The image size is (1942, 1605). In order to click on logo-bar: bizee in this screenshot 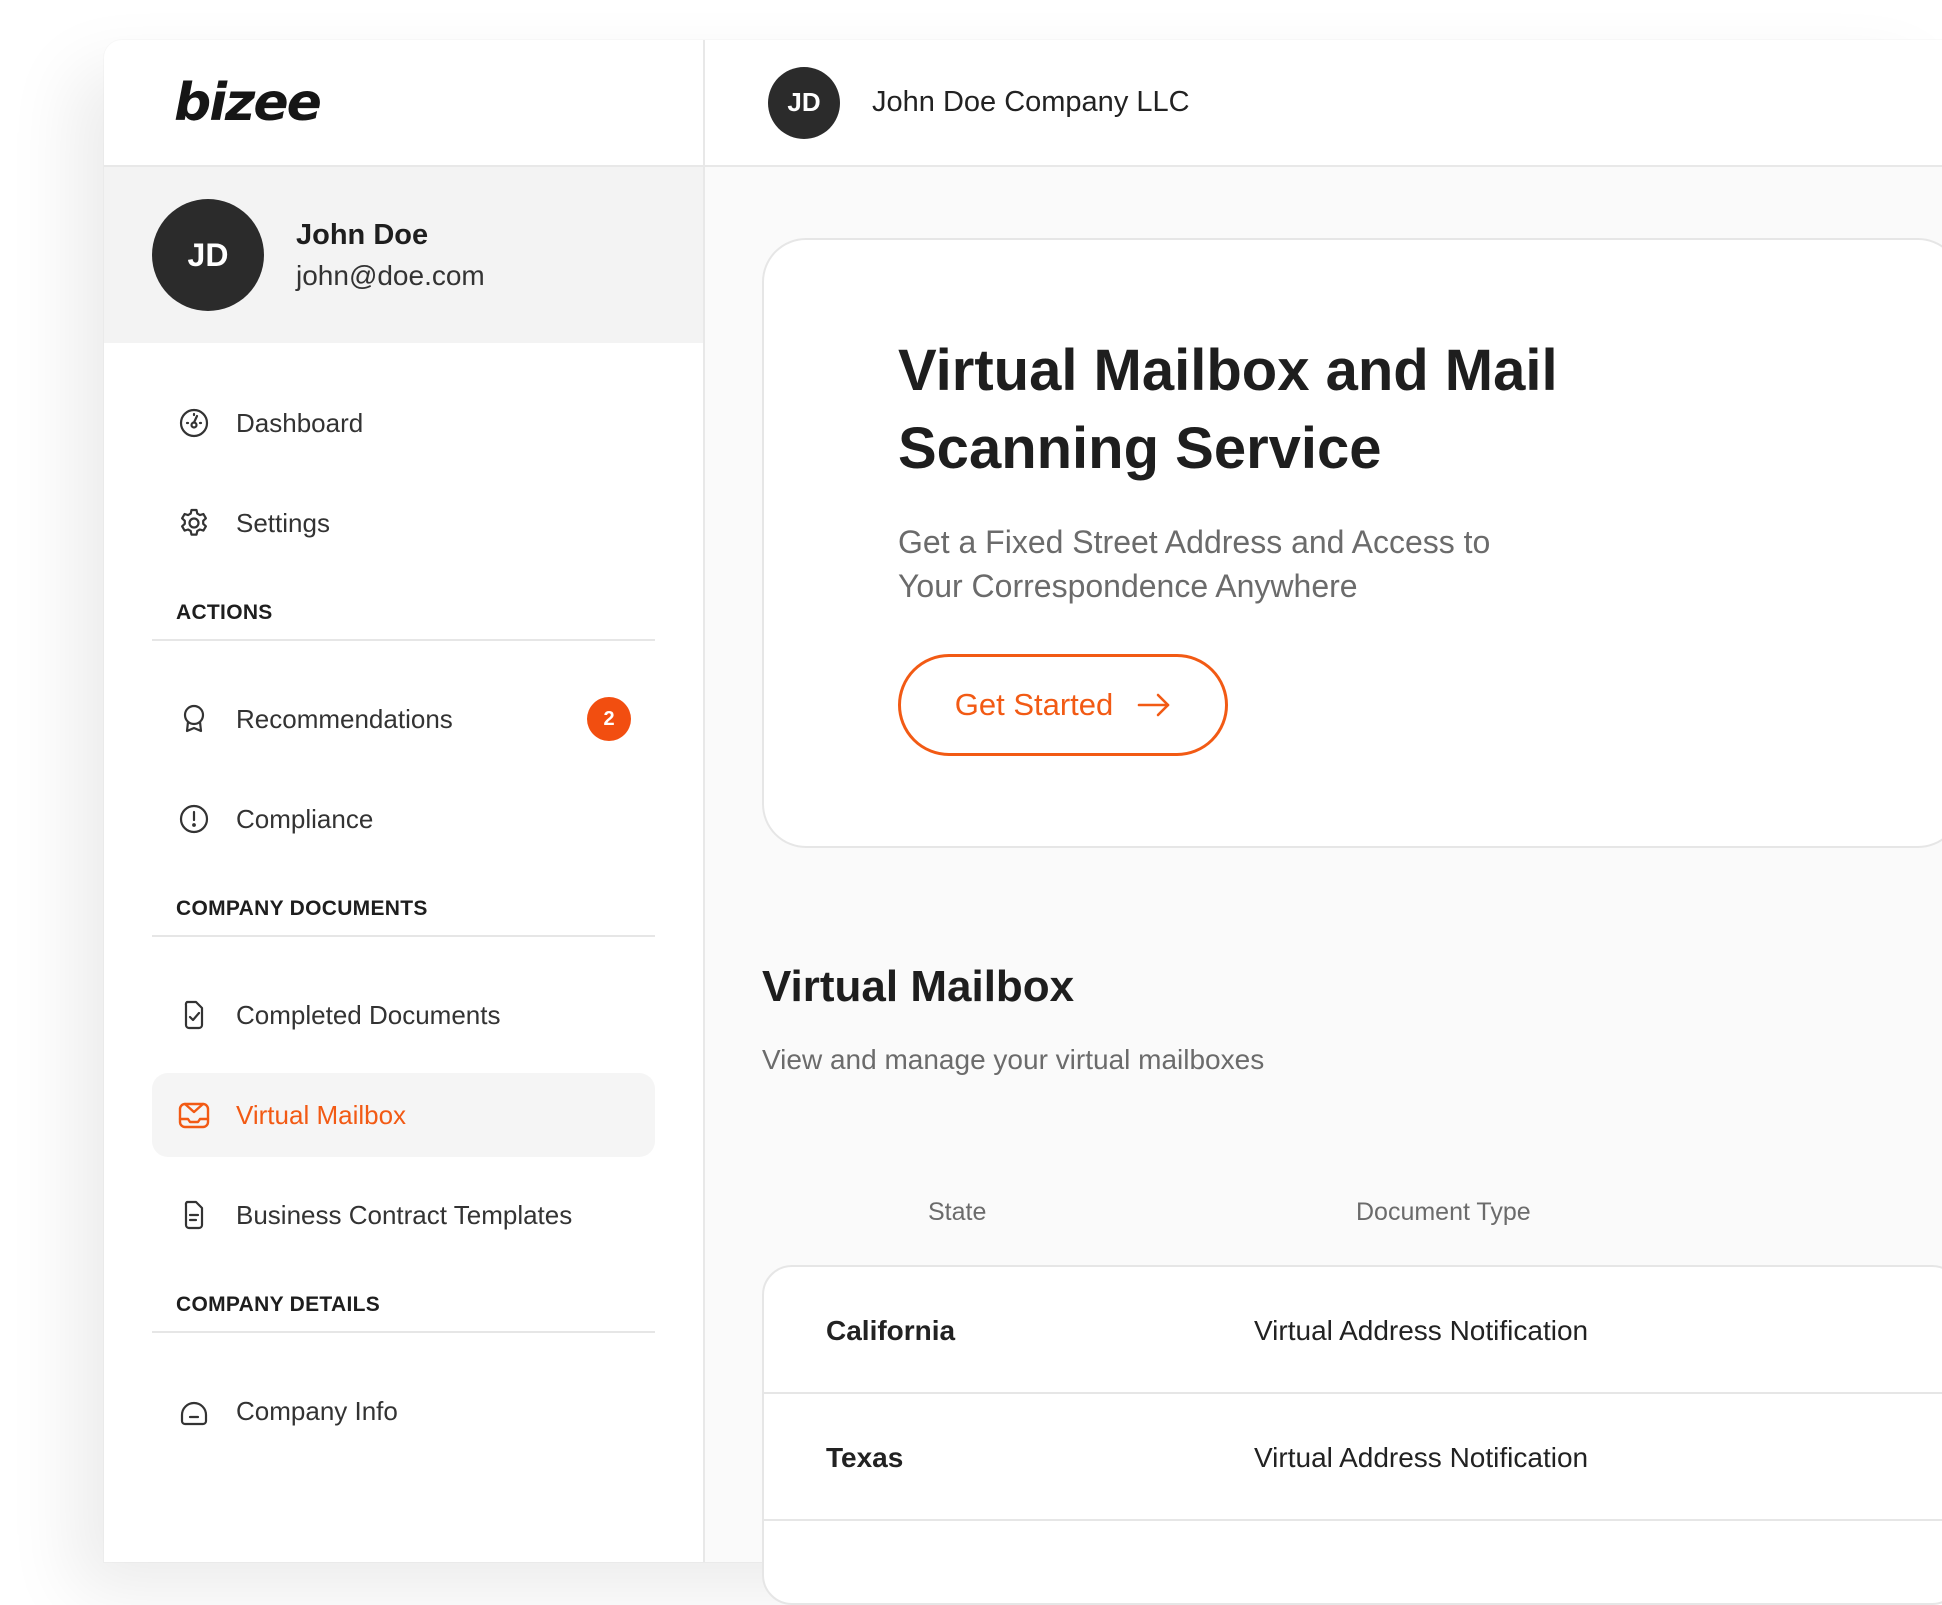, I will do `click(403, 103)`.